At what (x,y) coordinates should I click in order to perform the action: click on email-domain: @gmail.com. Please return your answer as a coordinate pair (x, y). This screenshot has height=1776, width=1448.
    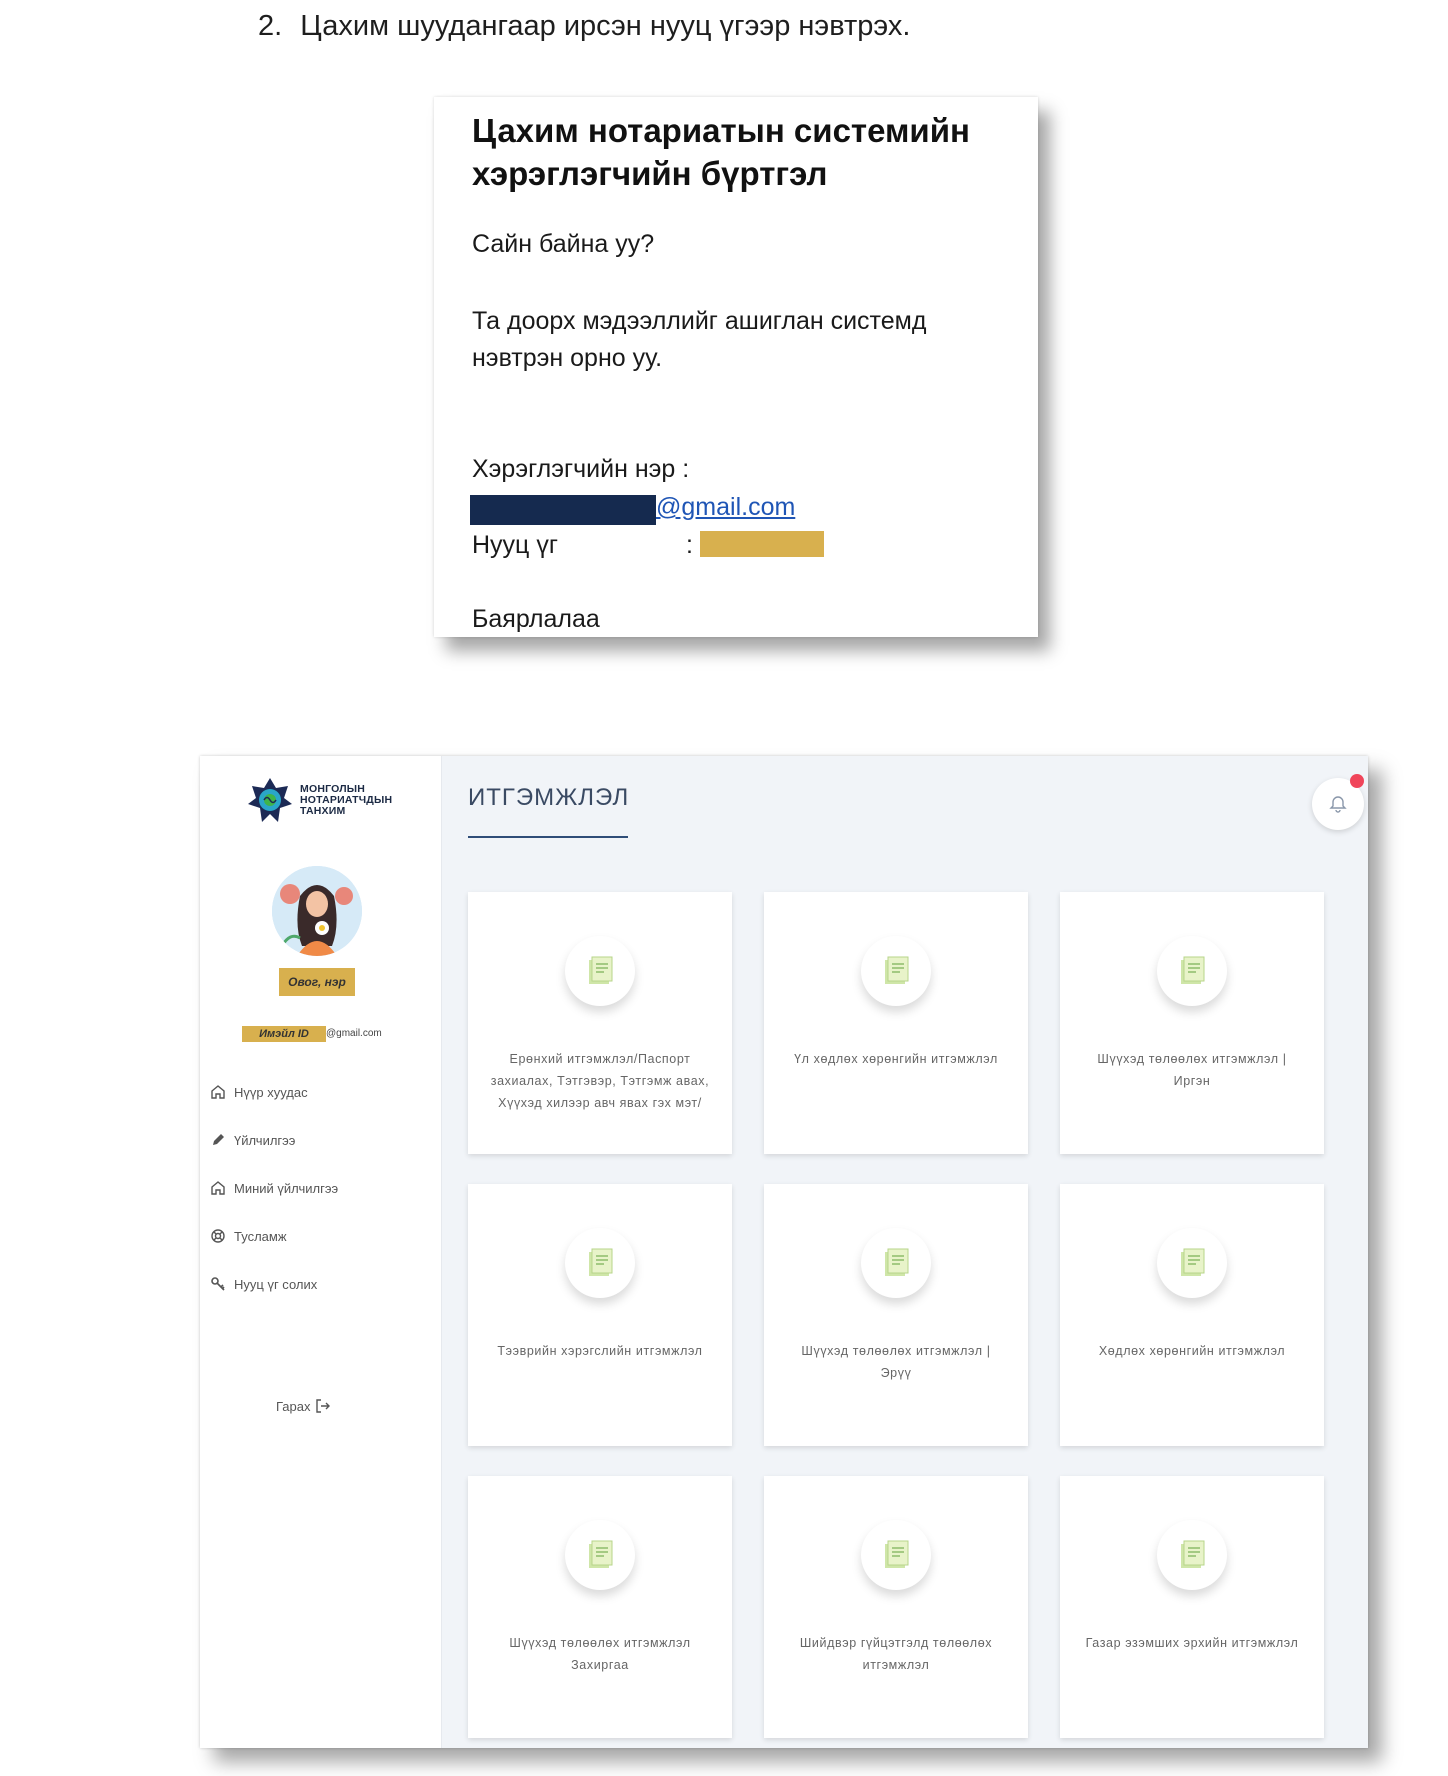
    Looking at the image, I should click on (354, 1033).